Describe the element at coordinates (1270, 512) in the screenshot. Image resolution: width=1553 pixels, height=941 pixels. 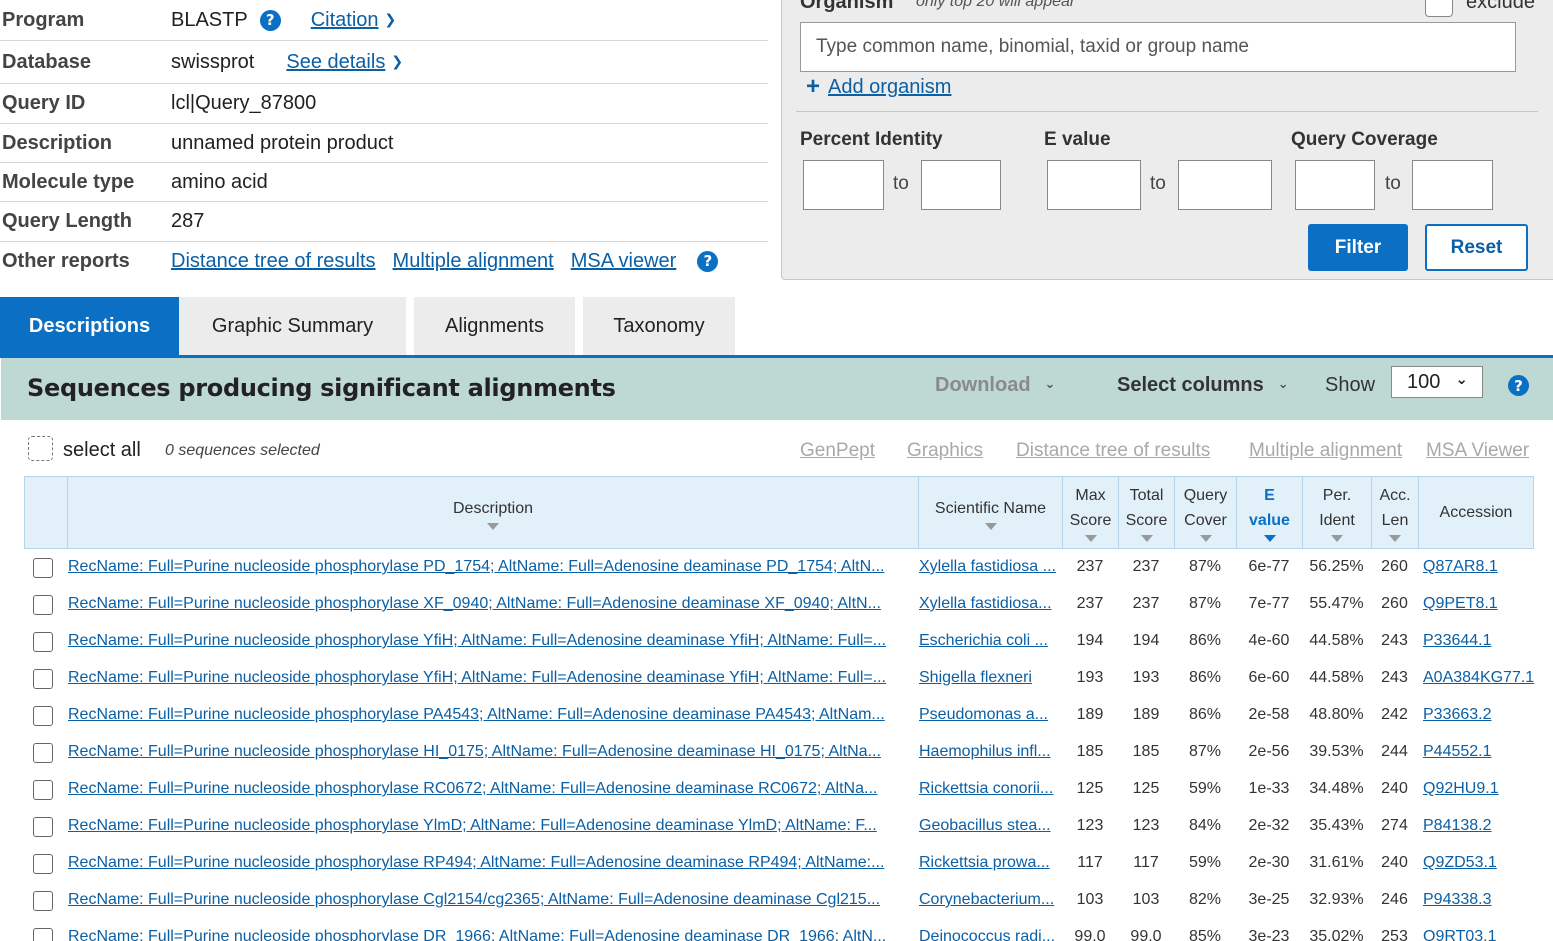
I see `column-e-value: E value` at that location.